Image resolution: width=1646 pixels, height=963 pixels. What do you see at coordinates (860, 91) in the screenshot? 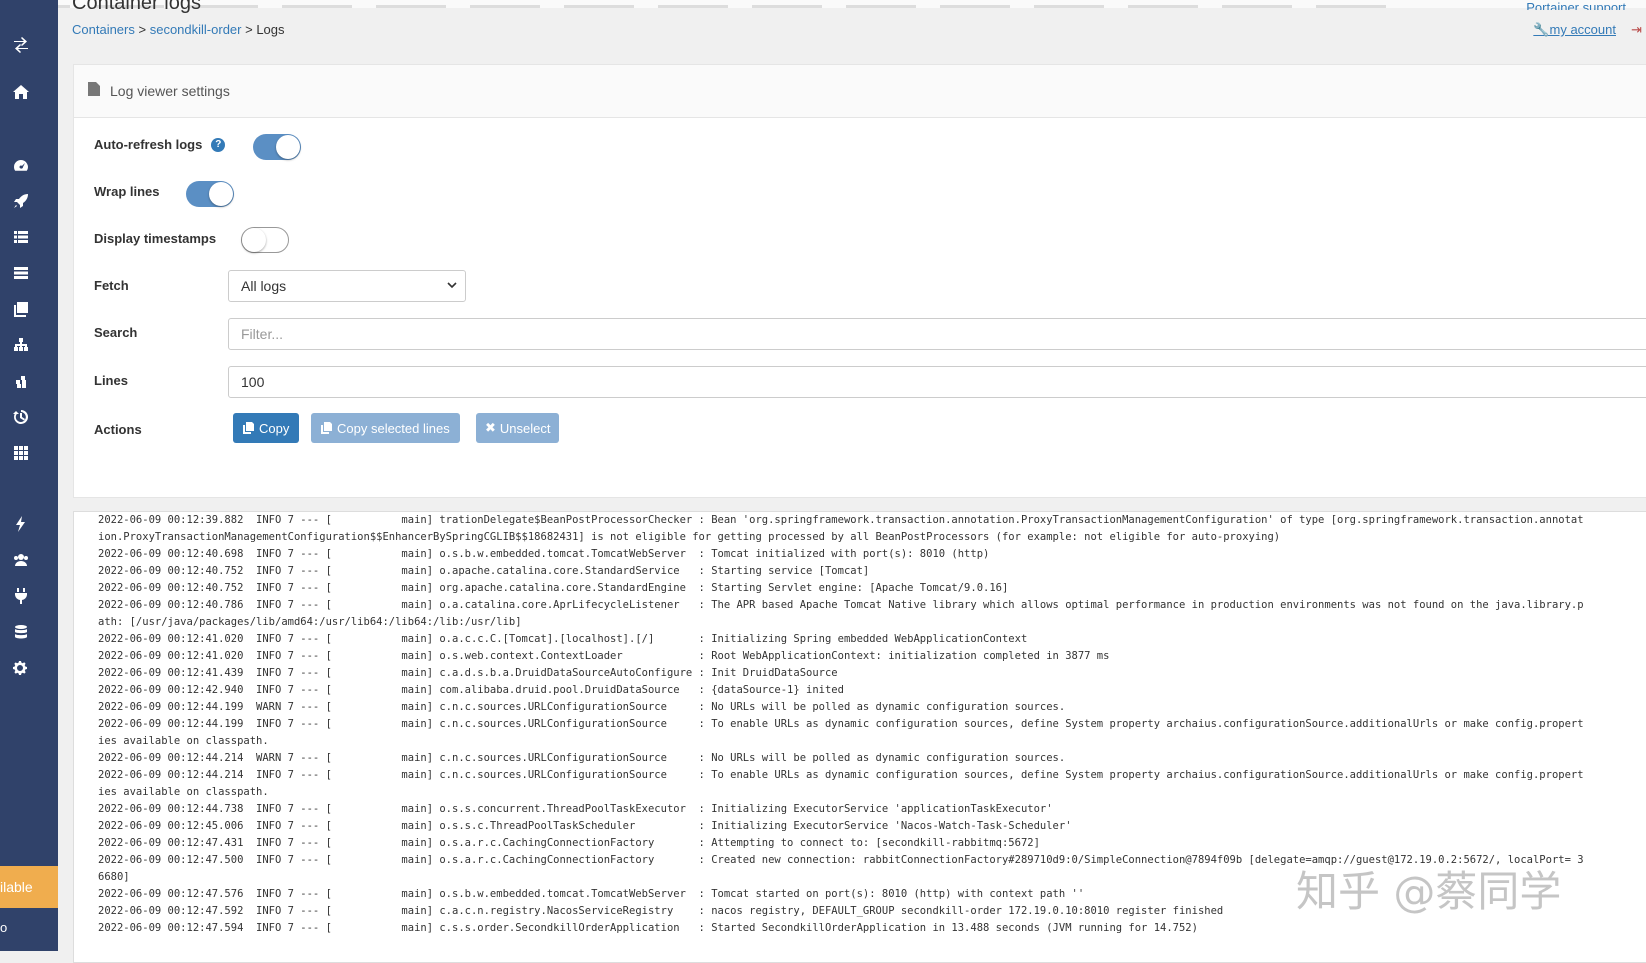
I see `panel-header: Log viewer settings` at bounding box center [860, 91].